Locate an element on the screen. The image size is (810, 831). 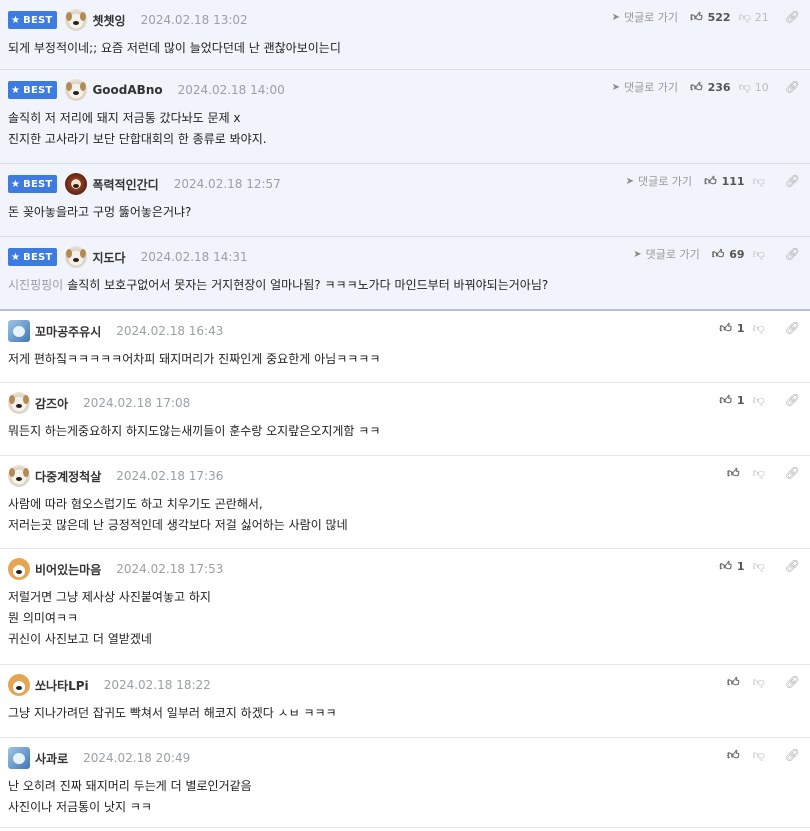
nickname: 비어있는마음 is located at coordinates (68, 569).